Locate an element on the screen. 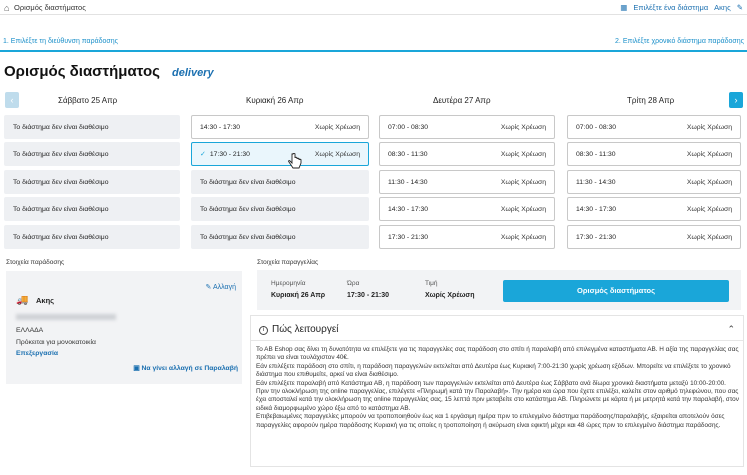 The width and height of the screenshot is (747, 475). check-icon: ✓ is located at coordinates (203, 154).